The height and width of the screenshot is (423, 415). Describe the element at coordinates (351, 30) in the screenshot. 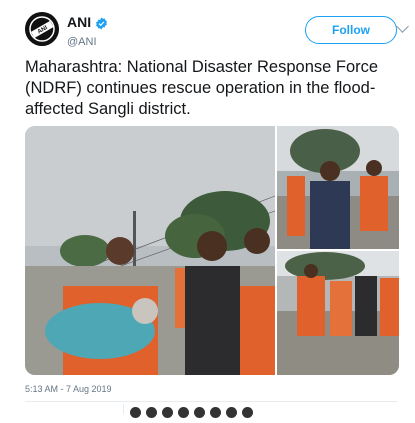

I see `follow-button: Follow` at that location.